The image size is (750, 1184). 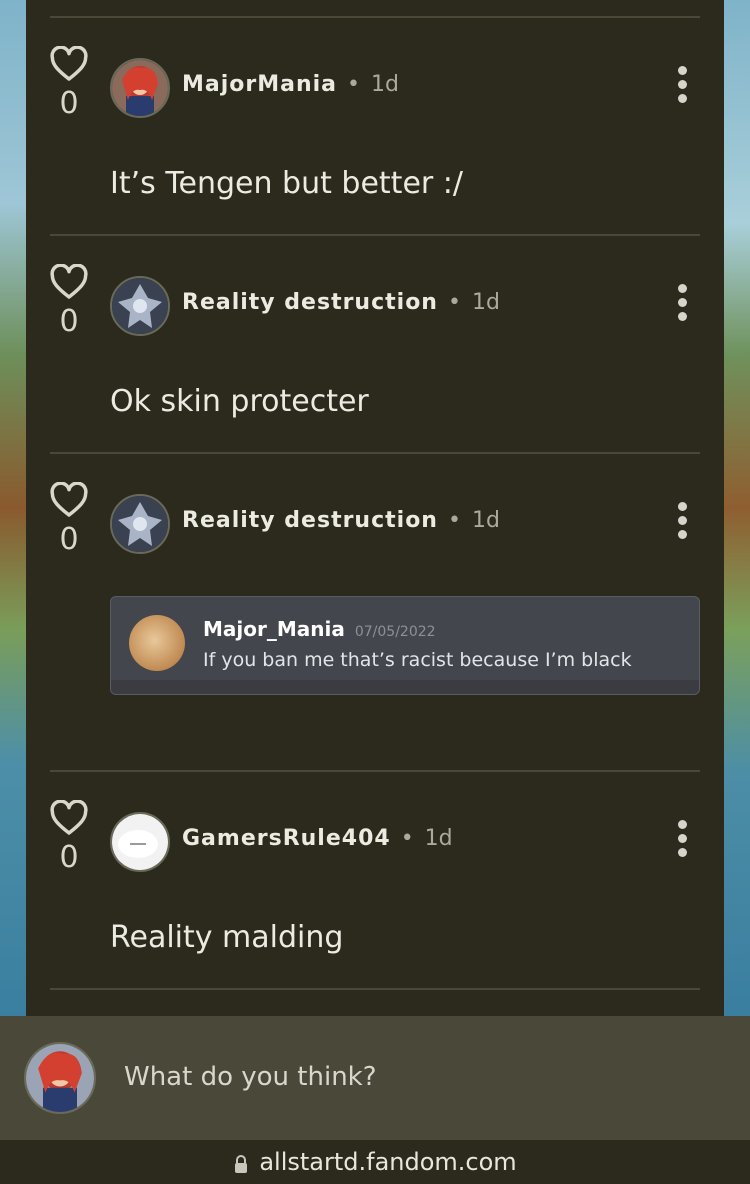 I want to click on author-name: MajorMania, so click(x=259, y=84).